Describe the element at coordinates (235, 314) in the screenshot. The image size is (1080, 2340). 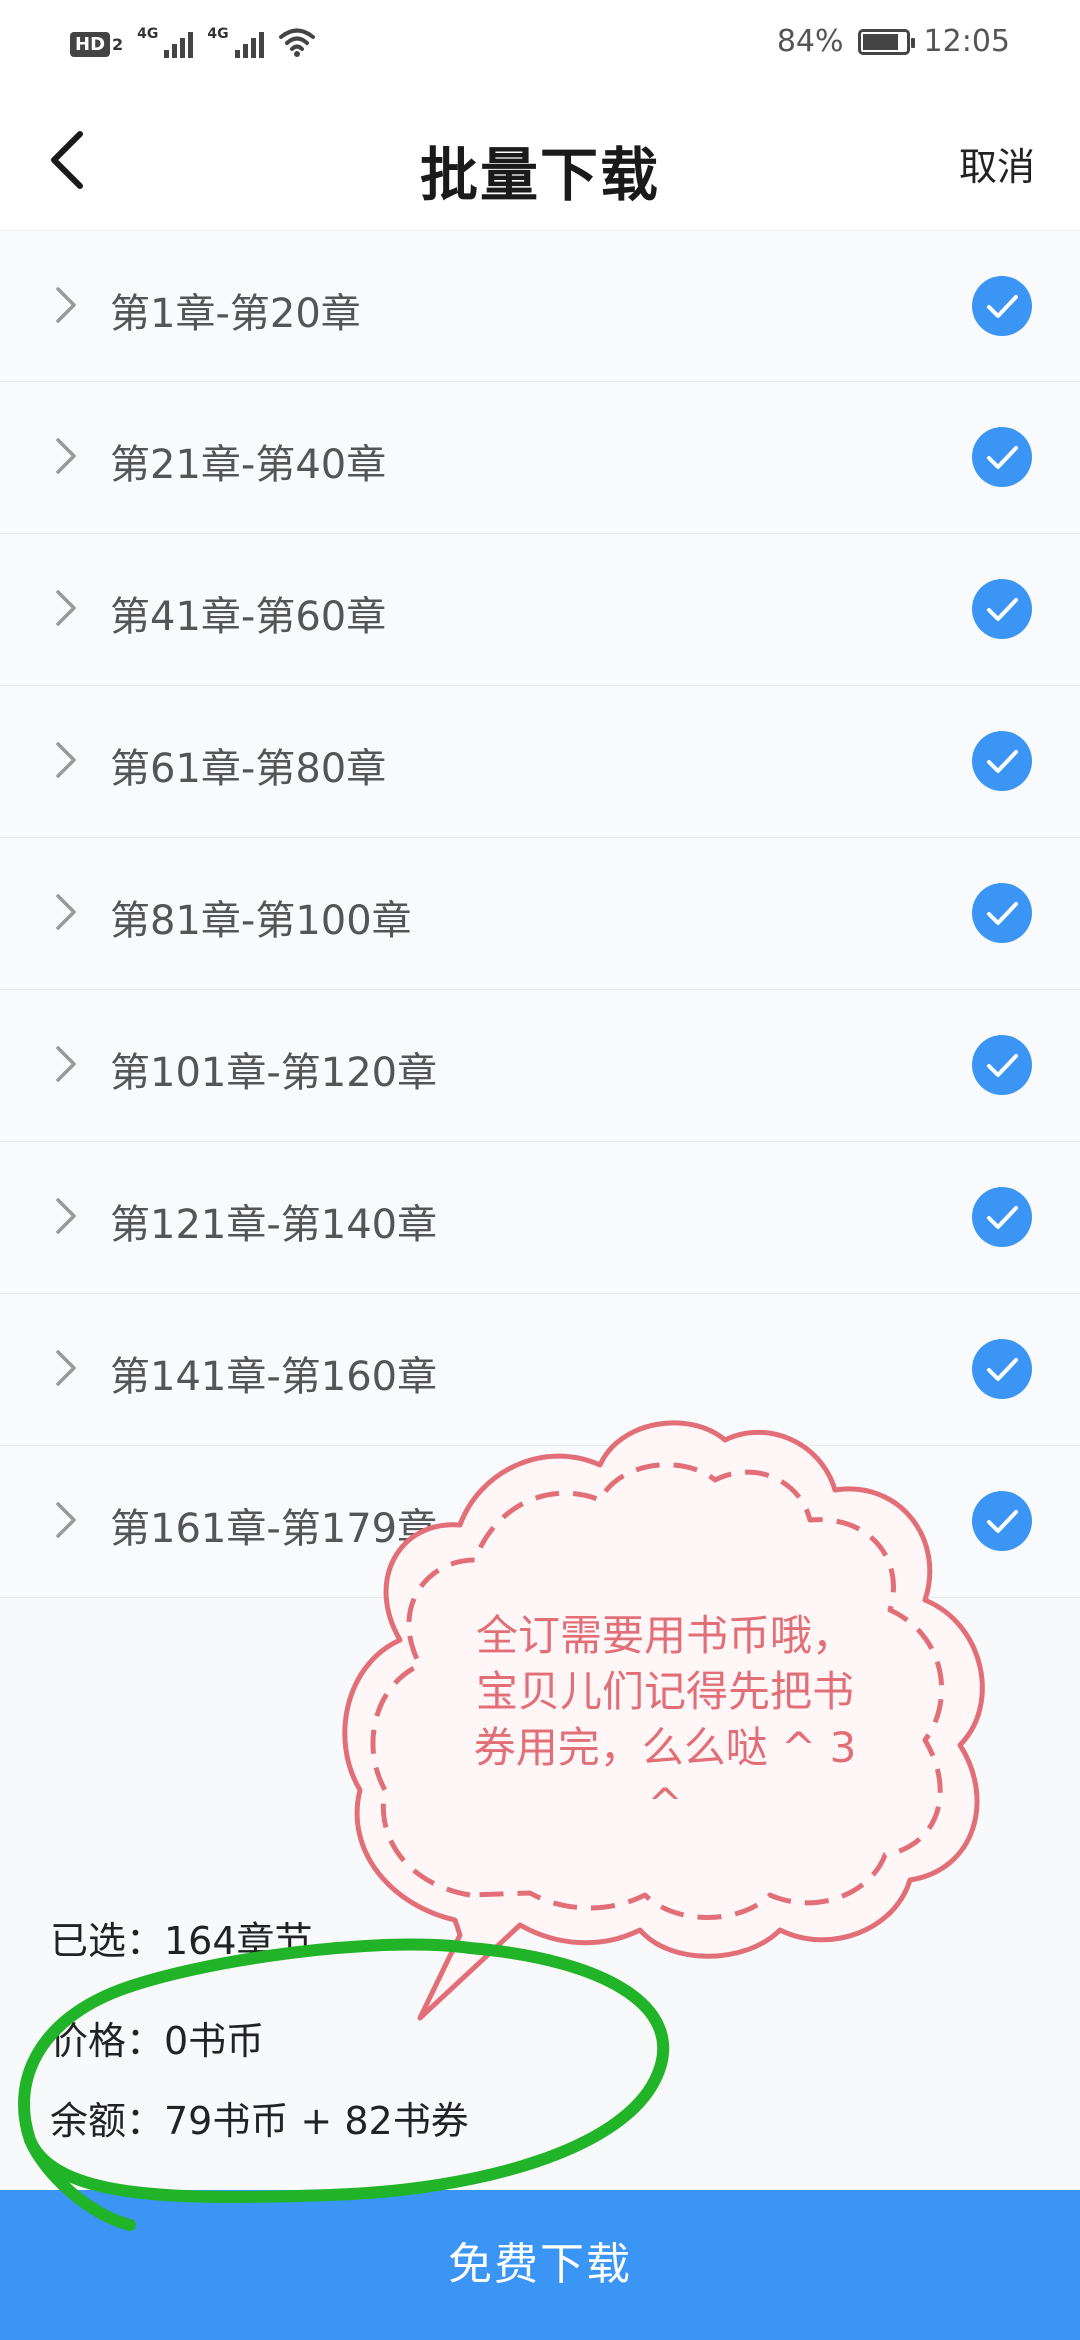
I see `chapter-range-label: 第1章-第20章` at that location.